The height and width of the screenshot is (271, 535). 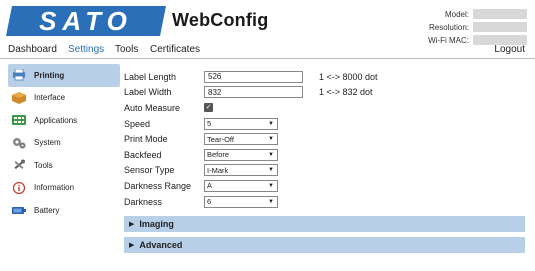 What do you see at coordinates (324, 108) in the screenshot?
I see `auto-measure-row: Auto Measure ✓` at bounding box center [324, 108].